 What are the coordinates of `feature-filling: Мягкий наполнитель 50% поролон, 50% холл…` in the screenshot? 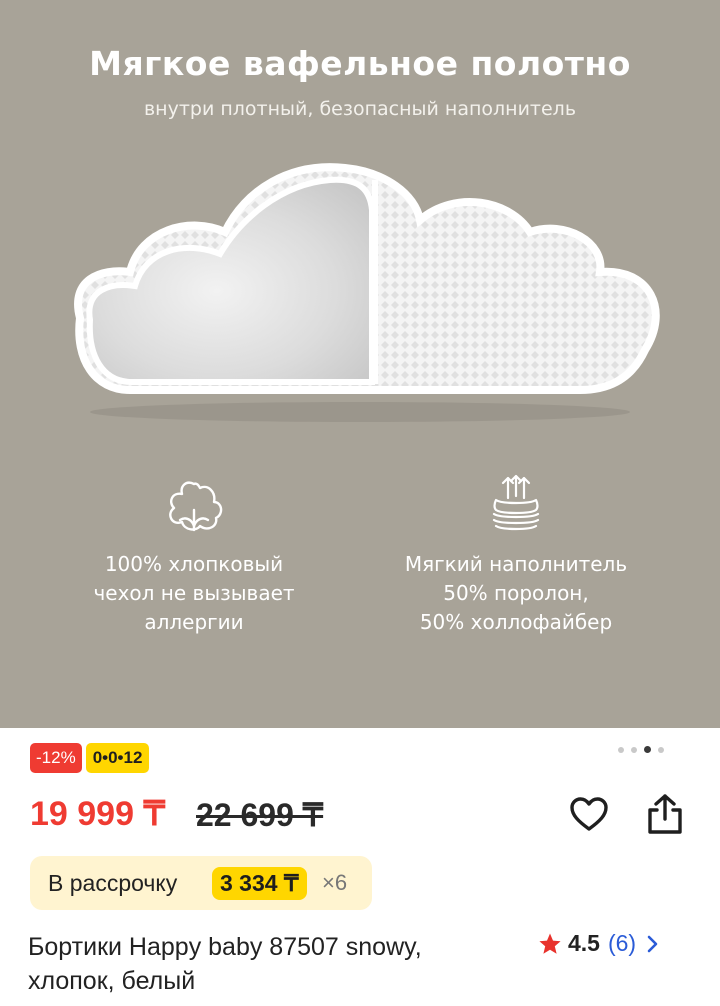 It's located at (516, 553).